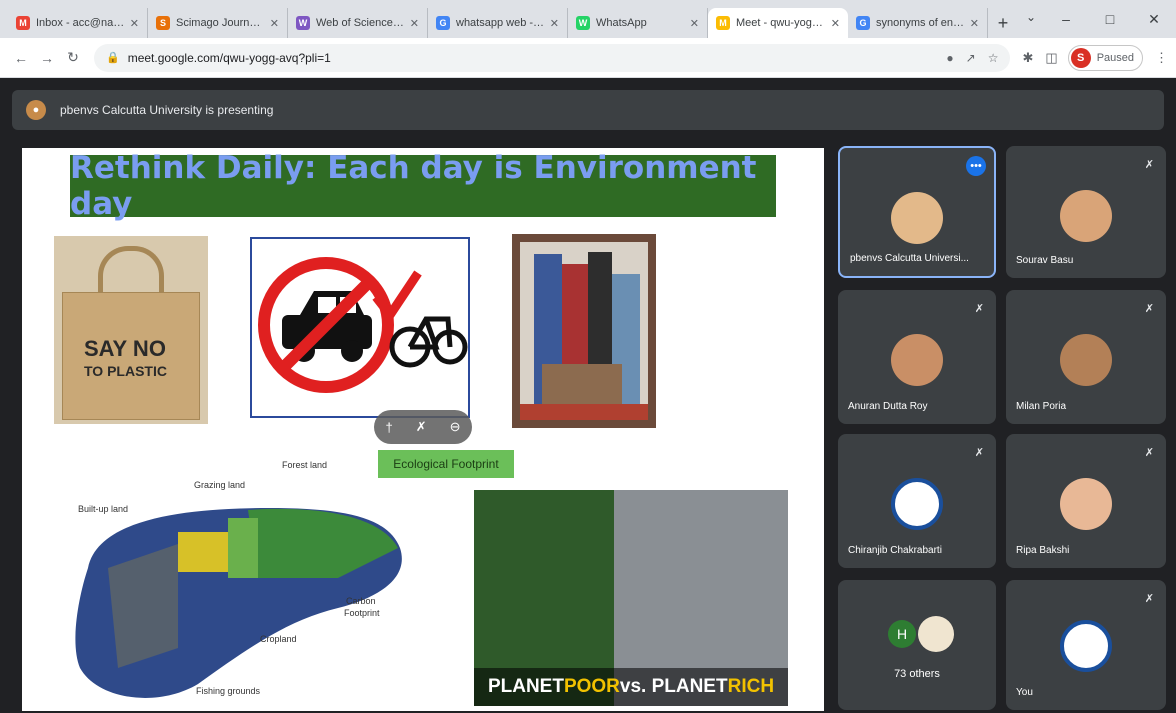  I want to click on label-carbon: Carbon, so click(361, 601).